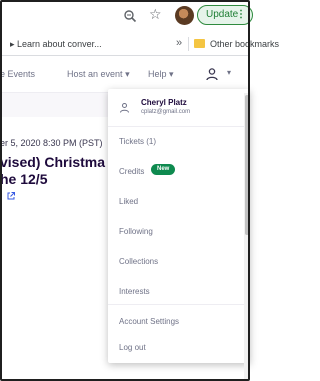 The width and height of the screenshot is (320, 381). What do you see at coordinates (244, 44) in the screenshot?
I see `other-bookmarks: Other bookmarks` at bounding box center [244, 44].